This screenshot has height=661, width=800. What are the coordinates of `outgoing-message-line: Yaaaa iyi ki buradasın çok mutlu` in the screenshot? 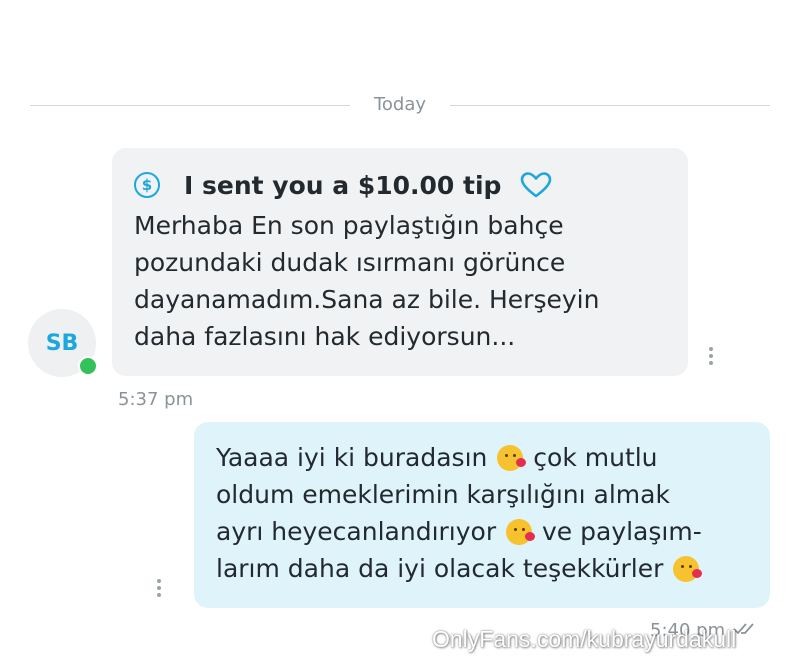 It's located at (482, 457).